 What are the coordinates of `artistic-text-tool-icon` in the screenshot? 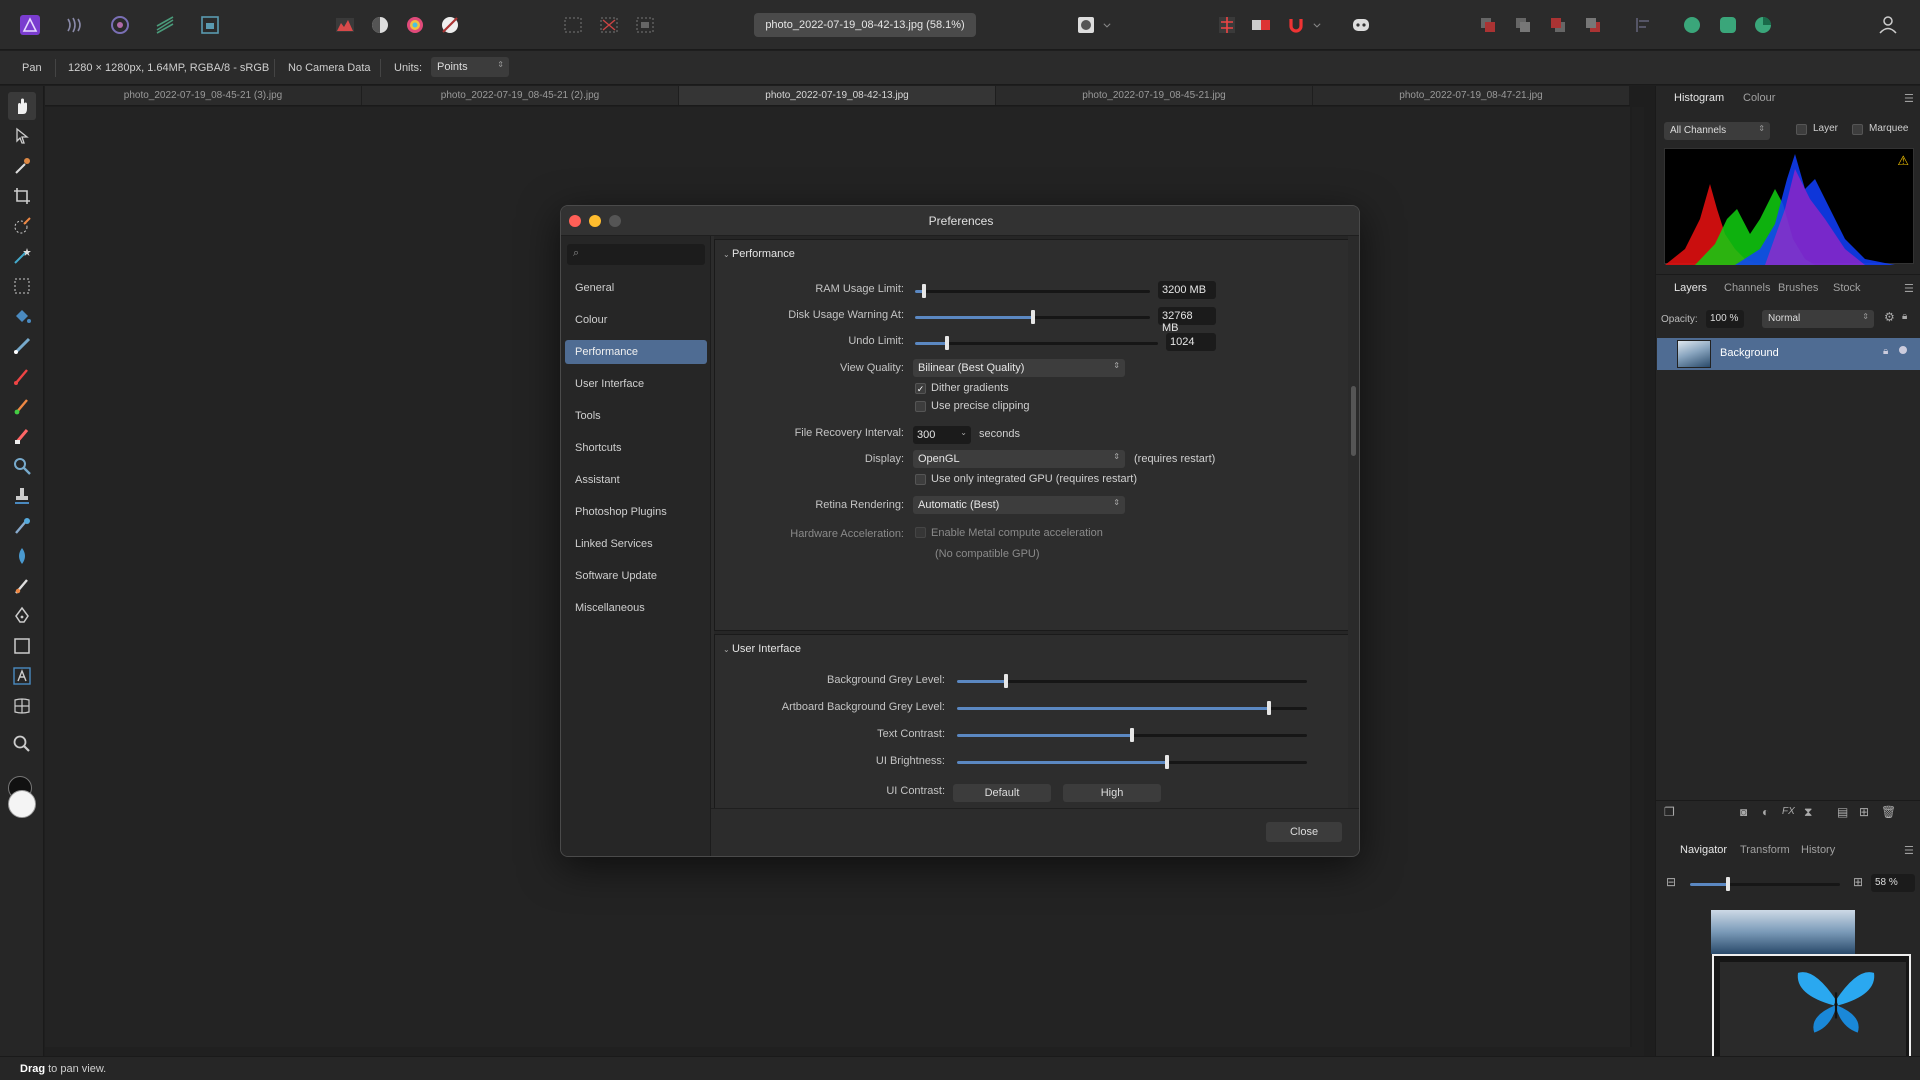 It's located at (22, 676).